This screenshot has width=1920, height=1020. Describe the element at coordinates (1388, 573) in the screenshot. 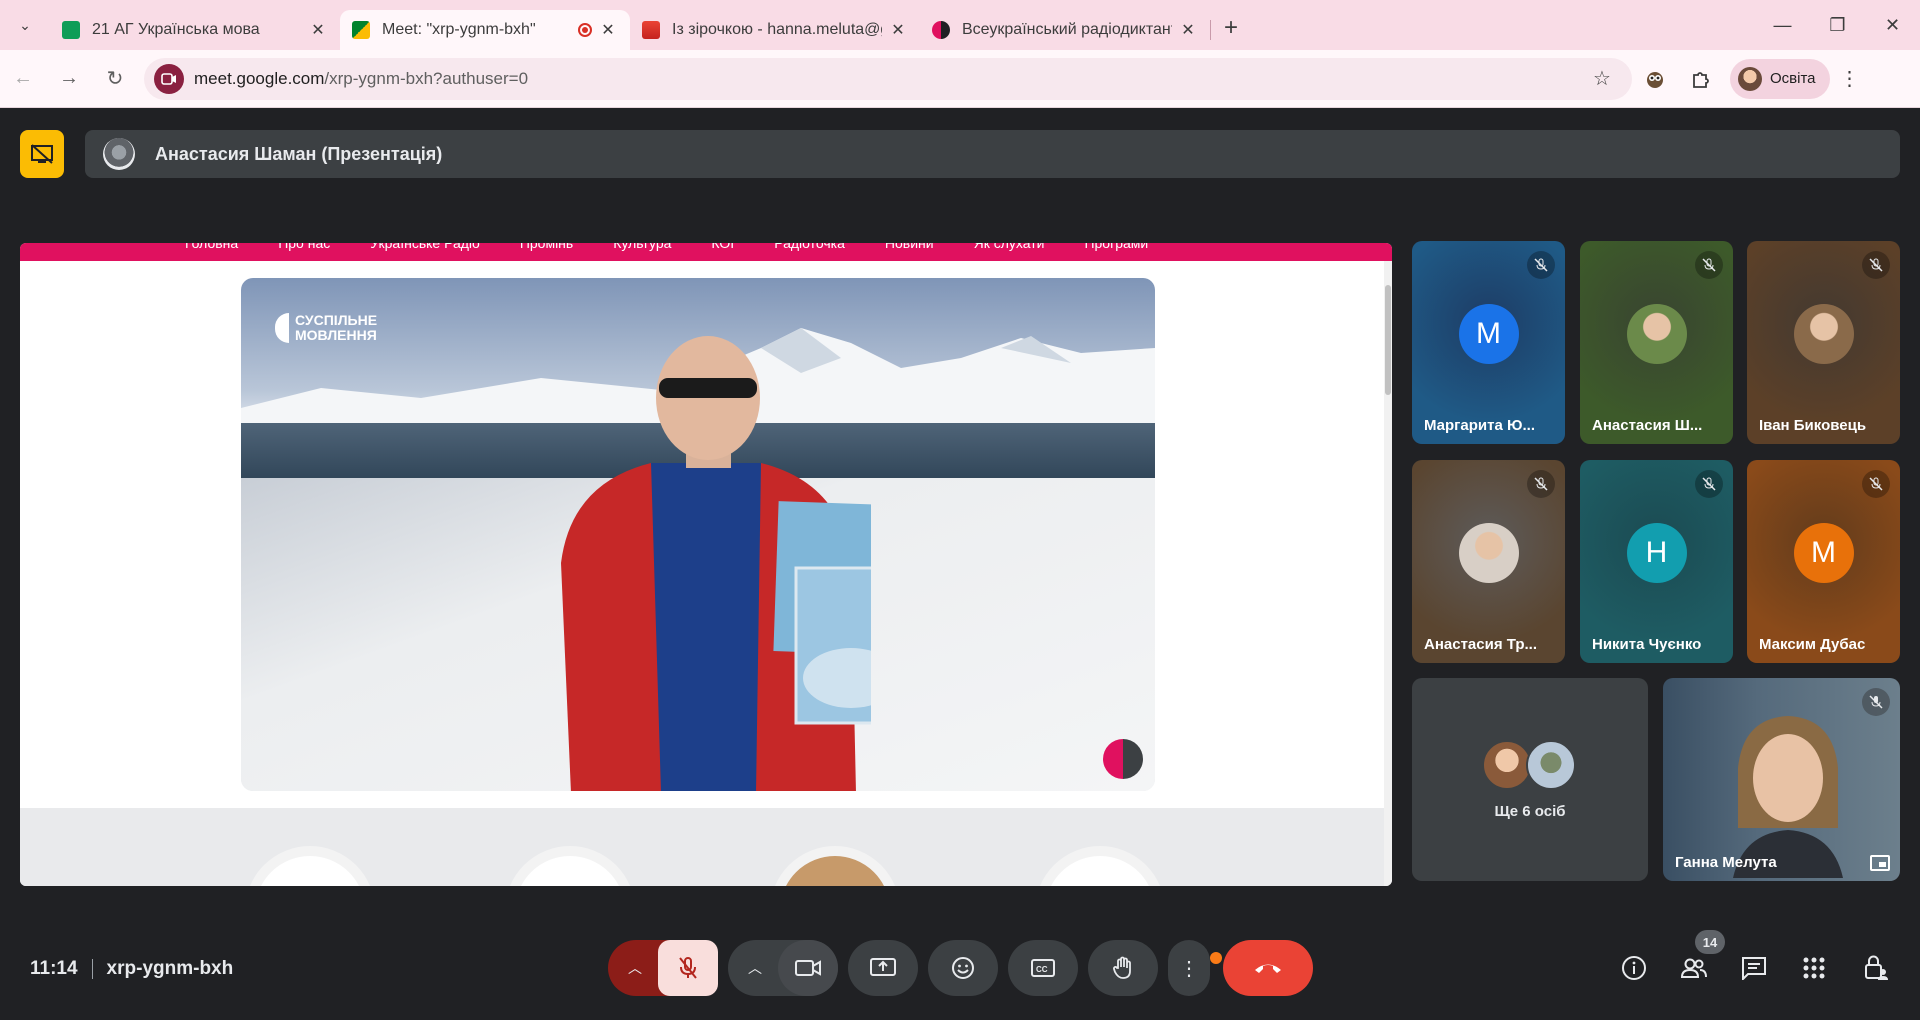

I see `shared-page-scrollbar` at that location.